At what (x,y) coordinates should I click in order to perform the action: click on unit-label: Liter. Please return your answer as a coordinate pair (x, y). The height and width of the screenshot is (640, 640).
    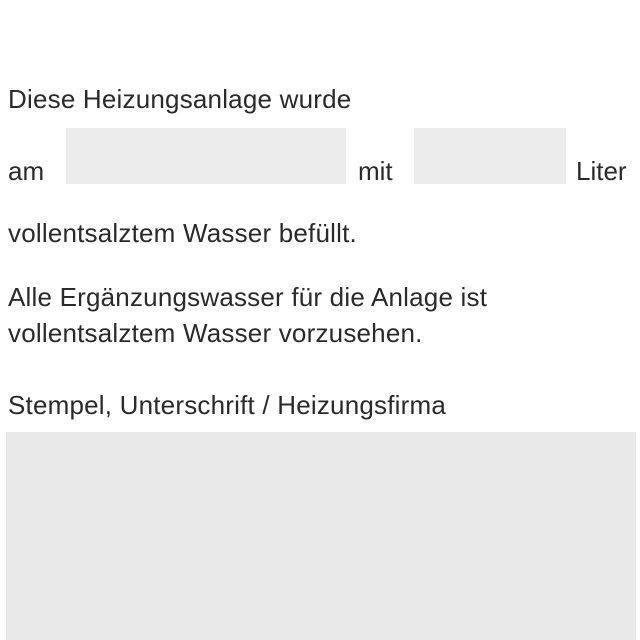
    Looking at the image, I should click on (601, 171).